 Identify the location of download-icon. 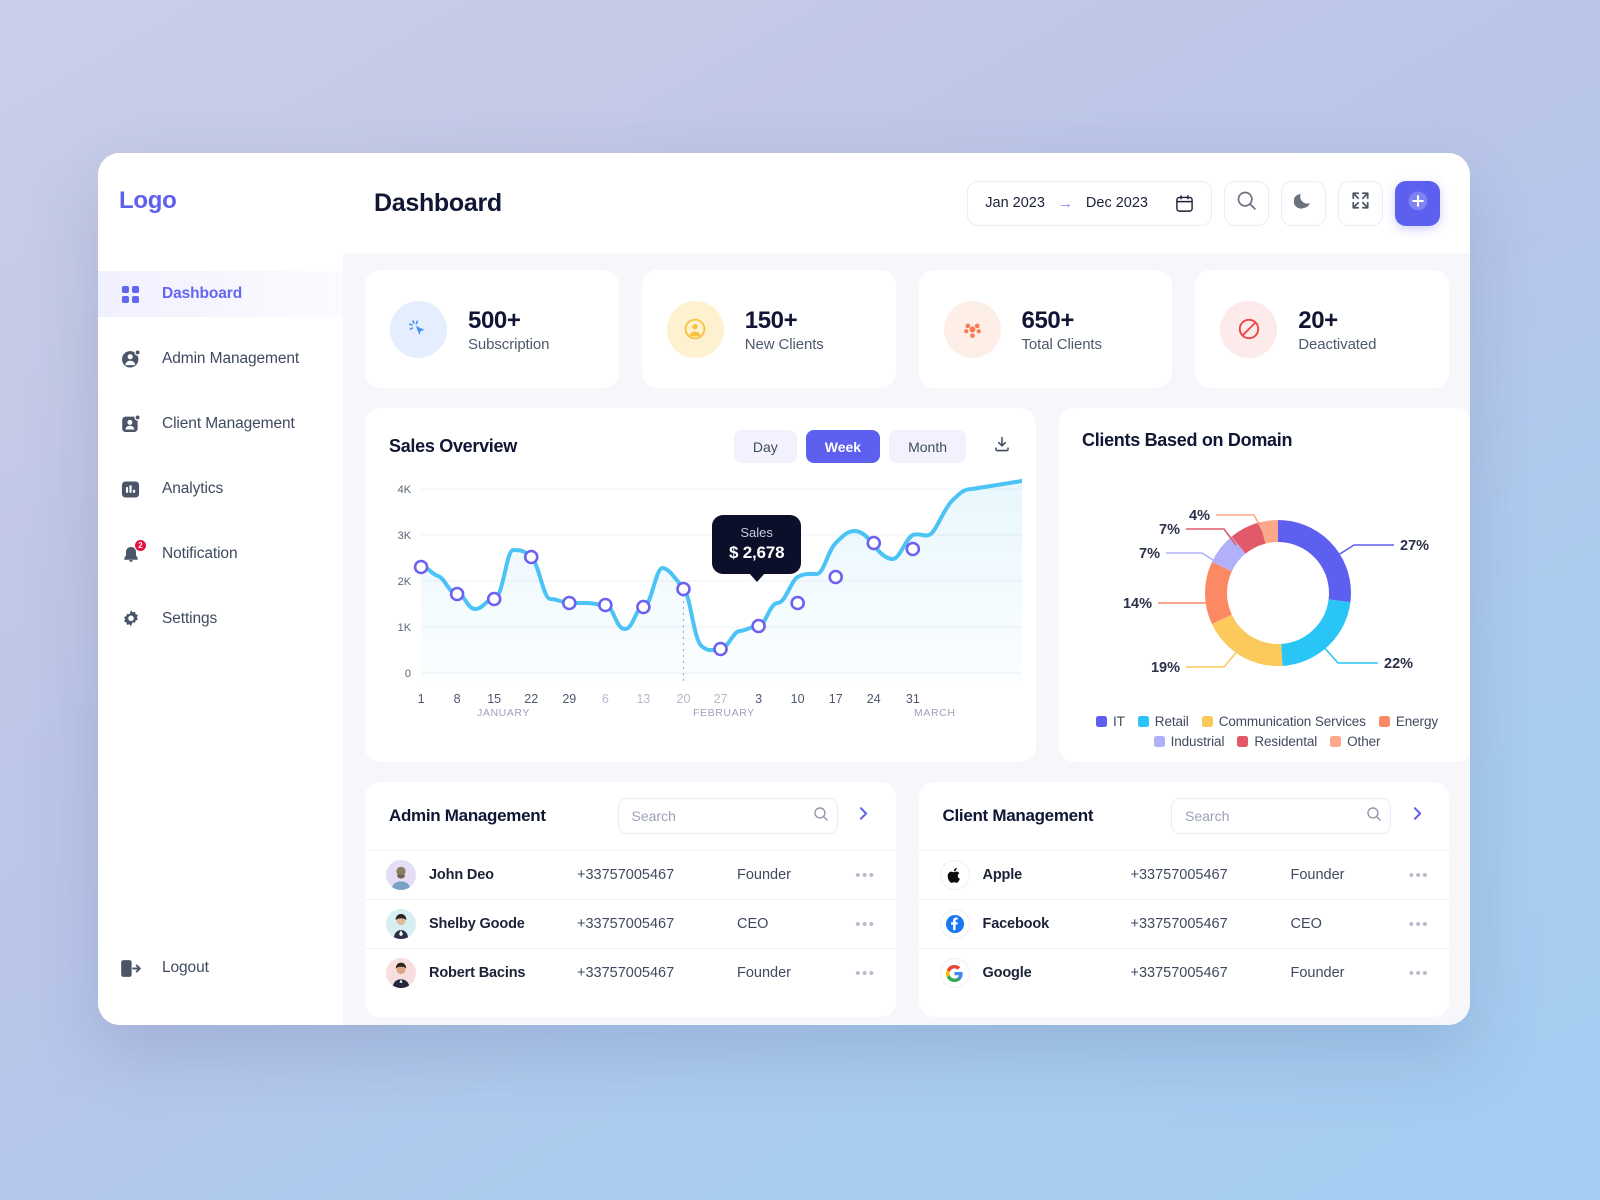
(1002, 446).